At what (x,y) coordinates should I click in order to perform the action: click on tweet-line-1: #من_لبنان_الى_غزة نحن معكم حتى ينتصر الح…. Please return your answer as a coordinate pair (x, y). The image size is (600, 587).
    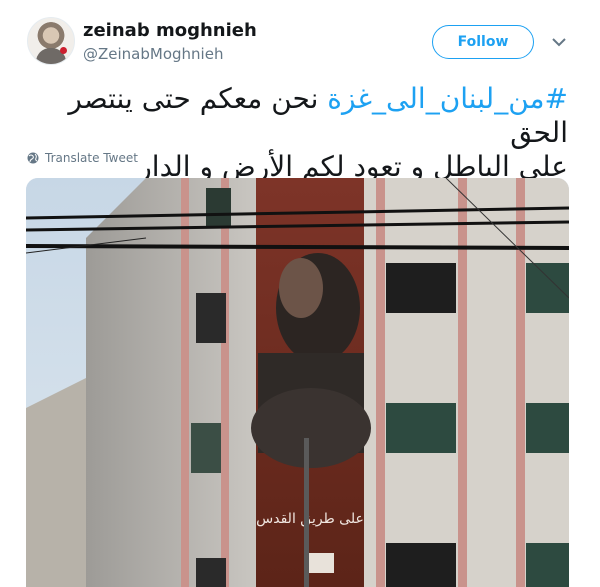
    Looking at the image, I should click on (298, 116).